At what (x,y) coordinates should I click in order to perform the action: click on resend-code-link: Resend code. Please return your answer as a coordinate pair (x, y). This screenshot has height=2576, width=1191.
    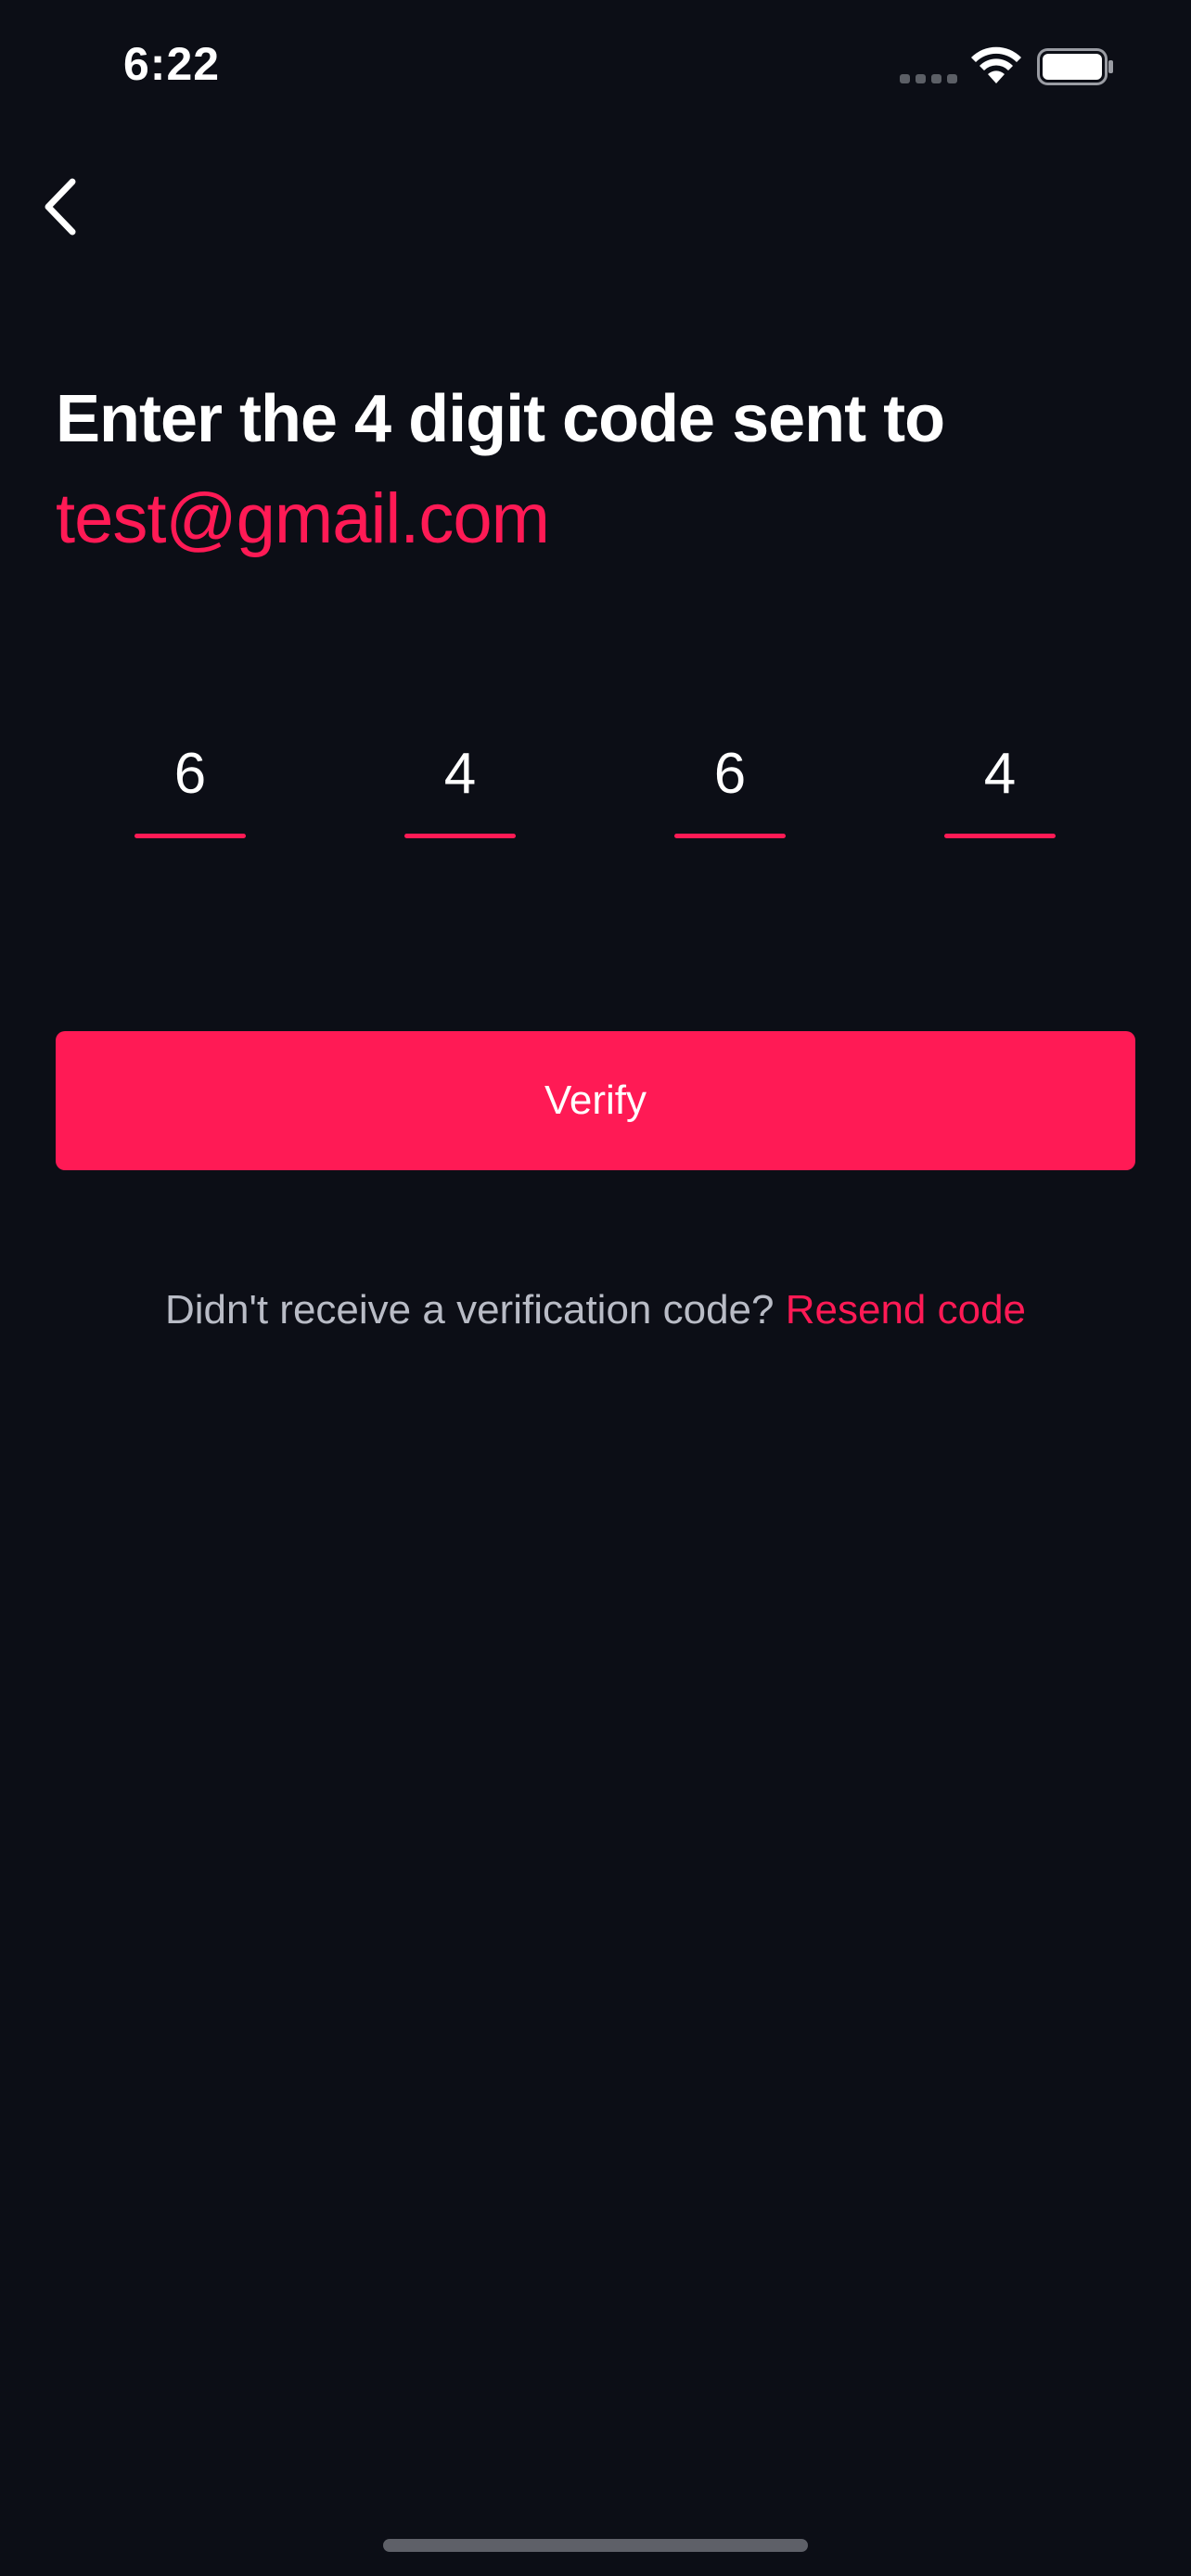
    Looking at the image, I should click on (906, 1310).